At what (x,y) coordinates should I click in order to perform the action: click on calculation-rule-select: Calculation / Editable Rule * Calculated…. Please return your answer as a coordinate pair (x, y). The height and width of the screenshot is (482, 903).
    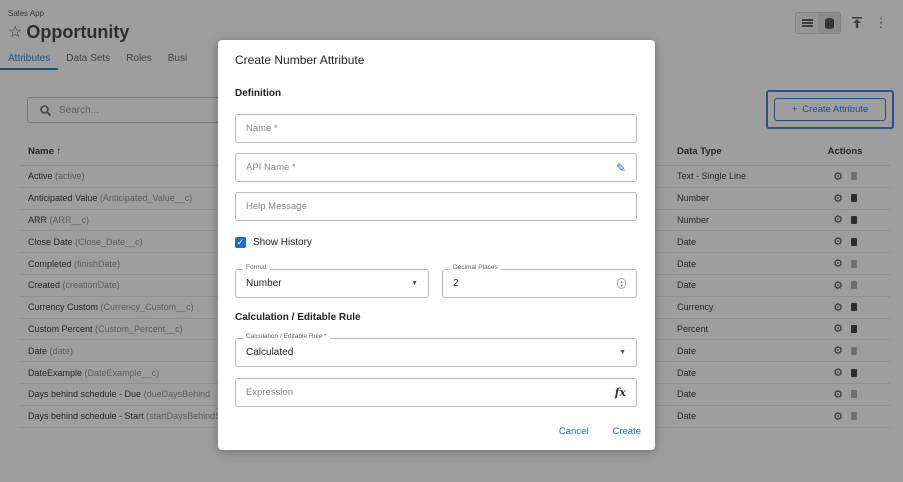
    Looking at the image, I should click on (436, 350).